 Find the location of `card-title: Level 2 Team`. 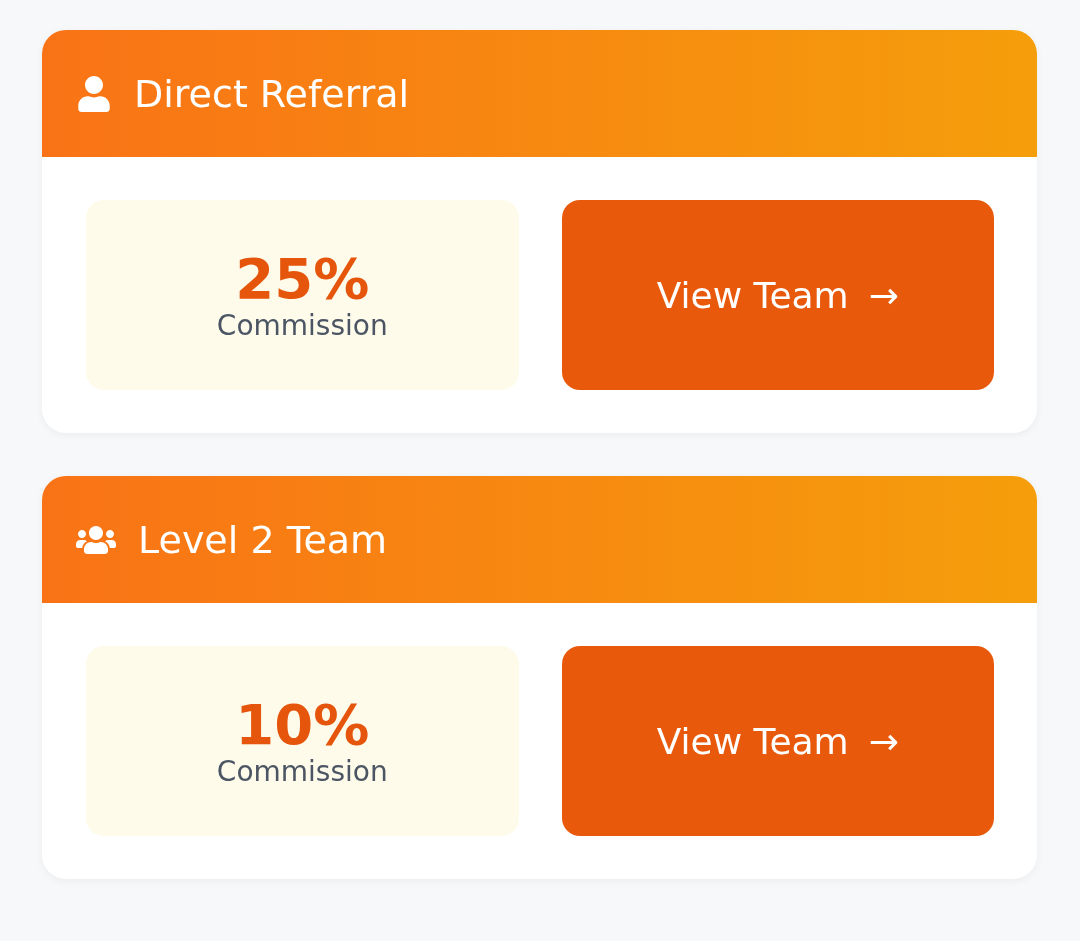

card-title: Level 2 Team is located at coordinates (263, 539).